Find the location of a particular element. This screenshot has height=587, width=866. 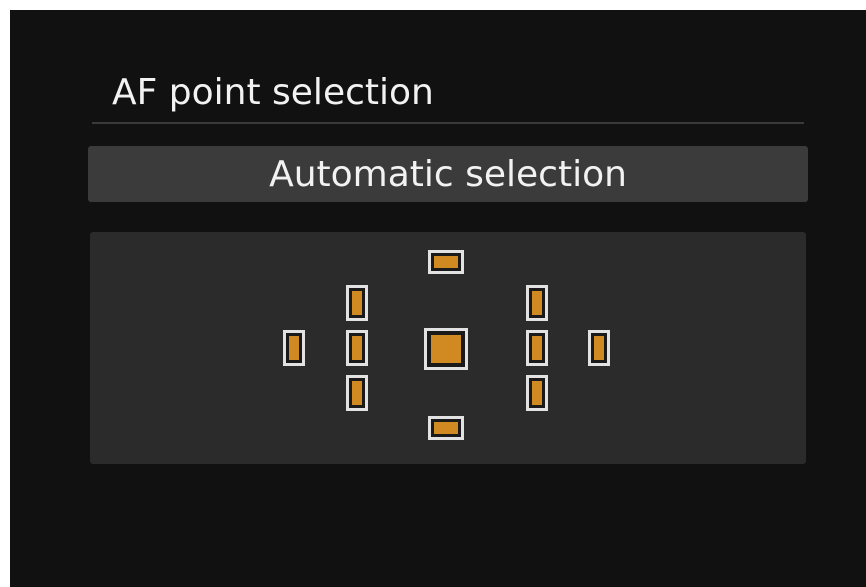

af-point-center is located at coordinates (446, 349).